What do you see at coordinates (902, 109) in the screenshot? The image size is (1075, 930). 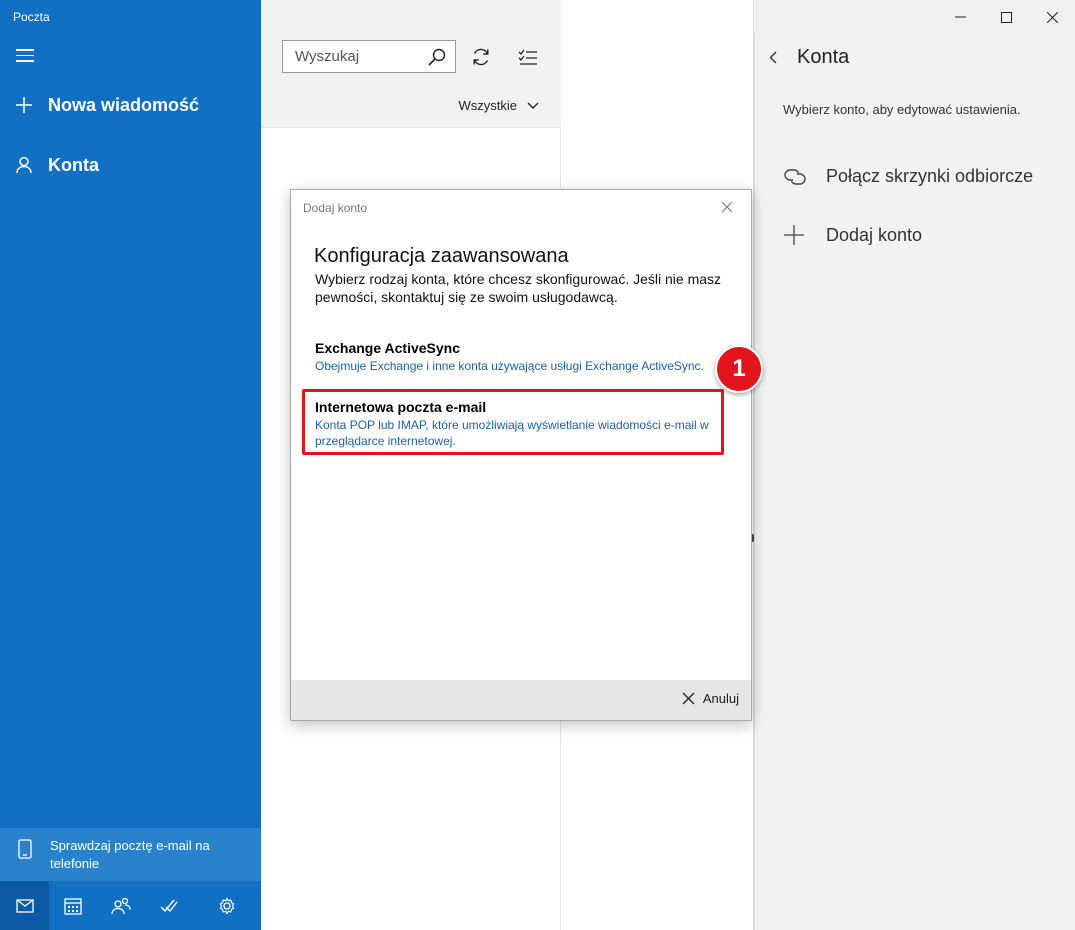 I see `flyout-description: Wybierz konto, aby edytować ustawienia.` at bounding box center [902, 109].